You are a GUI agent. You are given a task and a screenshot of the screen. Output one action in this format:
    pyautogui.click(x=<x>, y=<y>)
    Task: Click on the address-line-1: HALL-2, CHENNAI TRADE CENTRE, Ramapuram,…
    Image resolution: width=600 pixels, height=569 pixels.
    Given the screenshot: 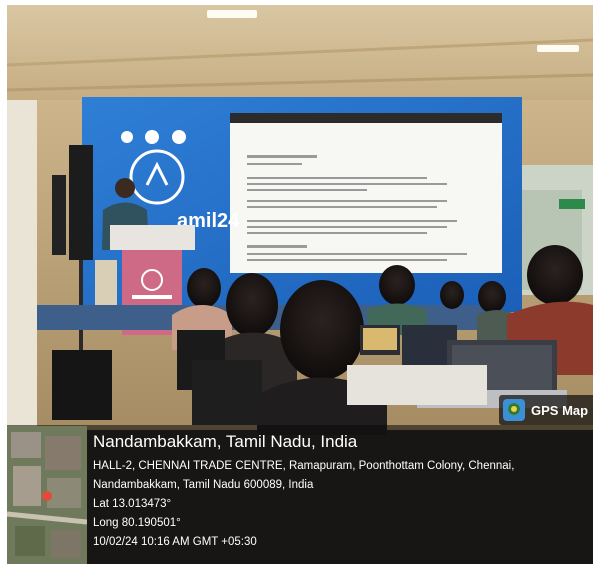 What is the action you would take?
    pyautogui.click(x=304, y=466)
    